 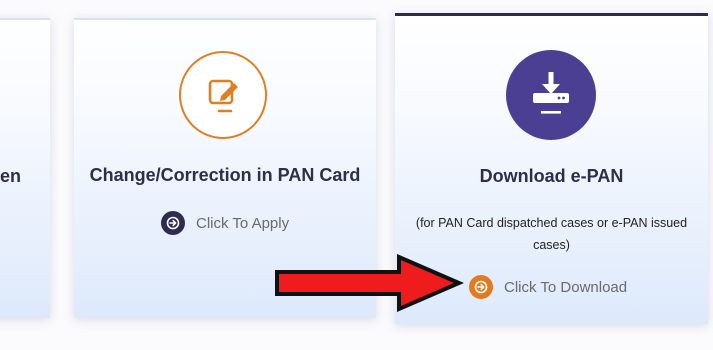 I want to click on click-to-apply-link: Click To Apply, so click(x=225, y=223).